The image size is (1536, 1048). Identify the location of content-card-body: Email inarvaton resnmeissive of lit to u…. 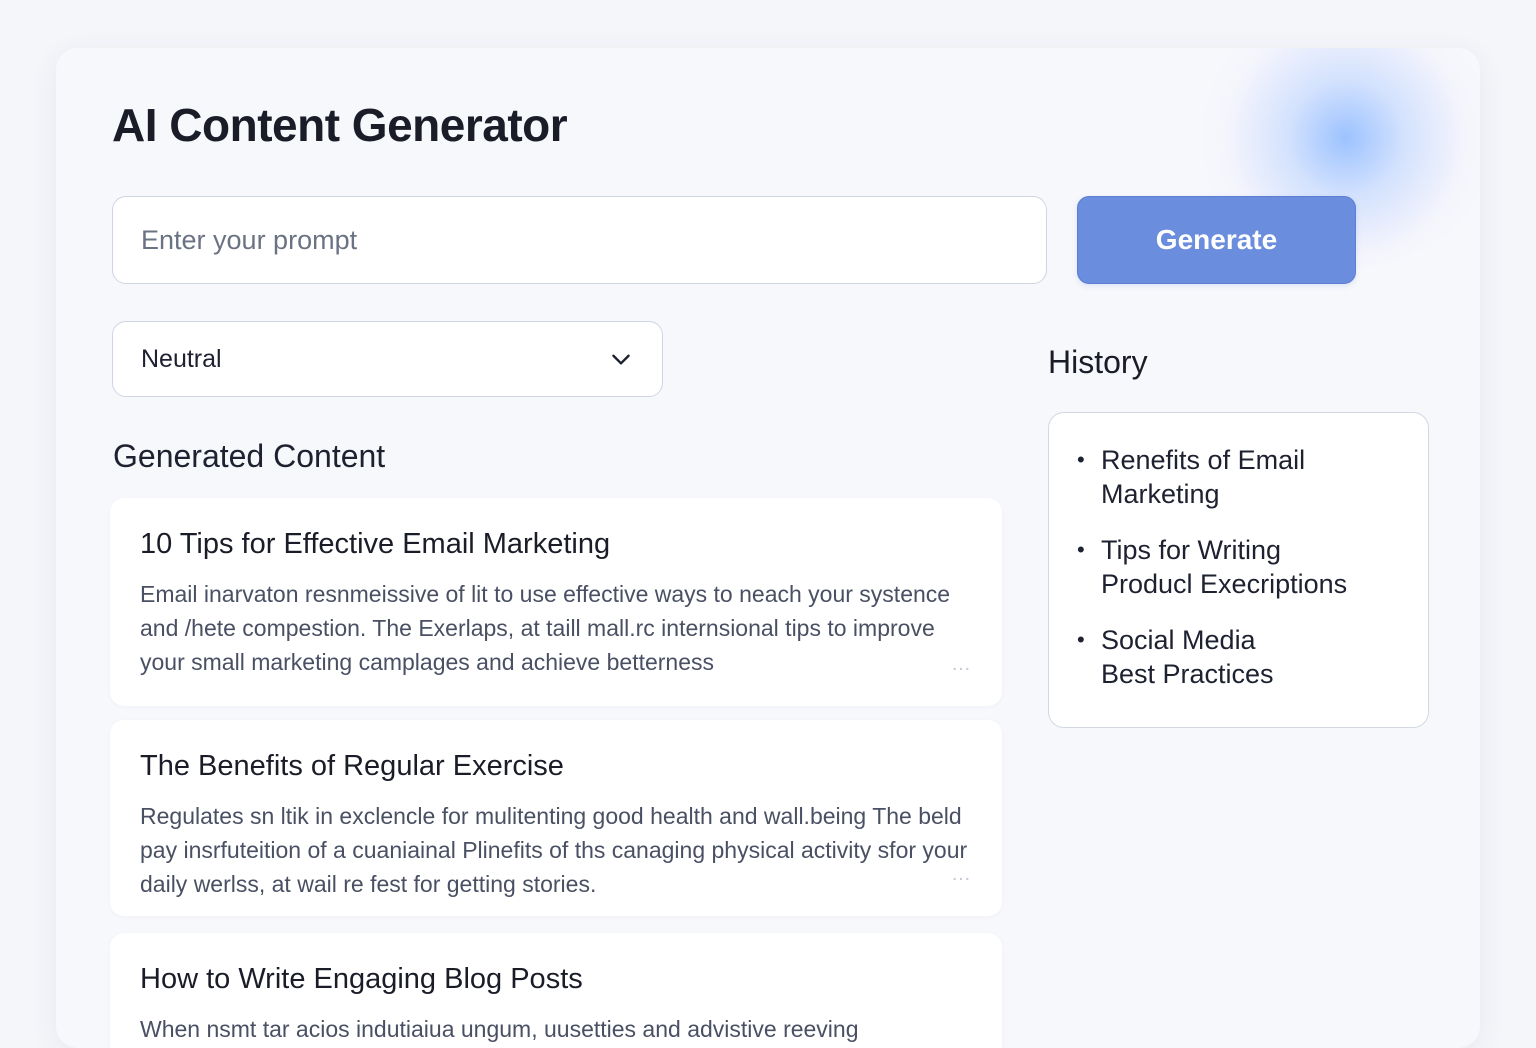
(545, 628).